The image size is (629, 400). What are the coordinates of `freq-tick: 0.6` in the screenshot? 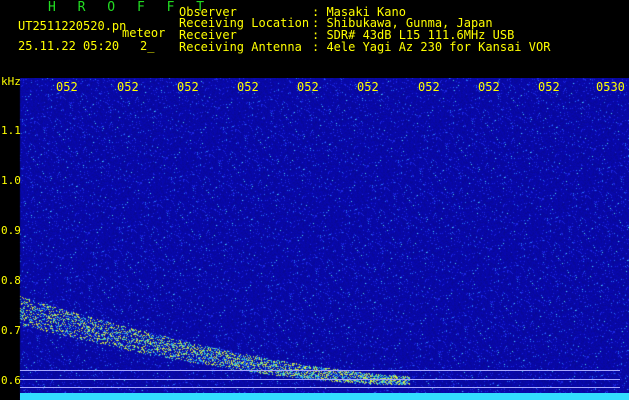 It's located at (11, 380).